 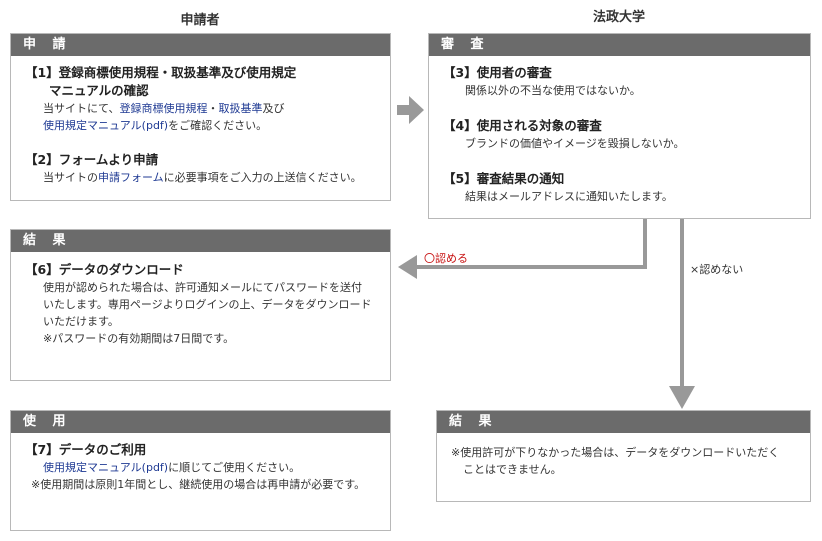 What do you see at coordinates (104, 269) in the screenshot?
I see `step-6-title: 【6】データのダウンロード` at bounding box center [104, 269].